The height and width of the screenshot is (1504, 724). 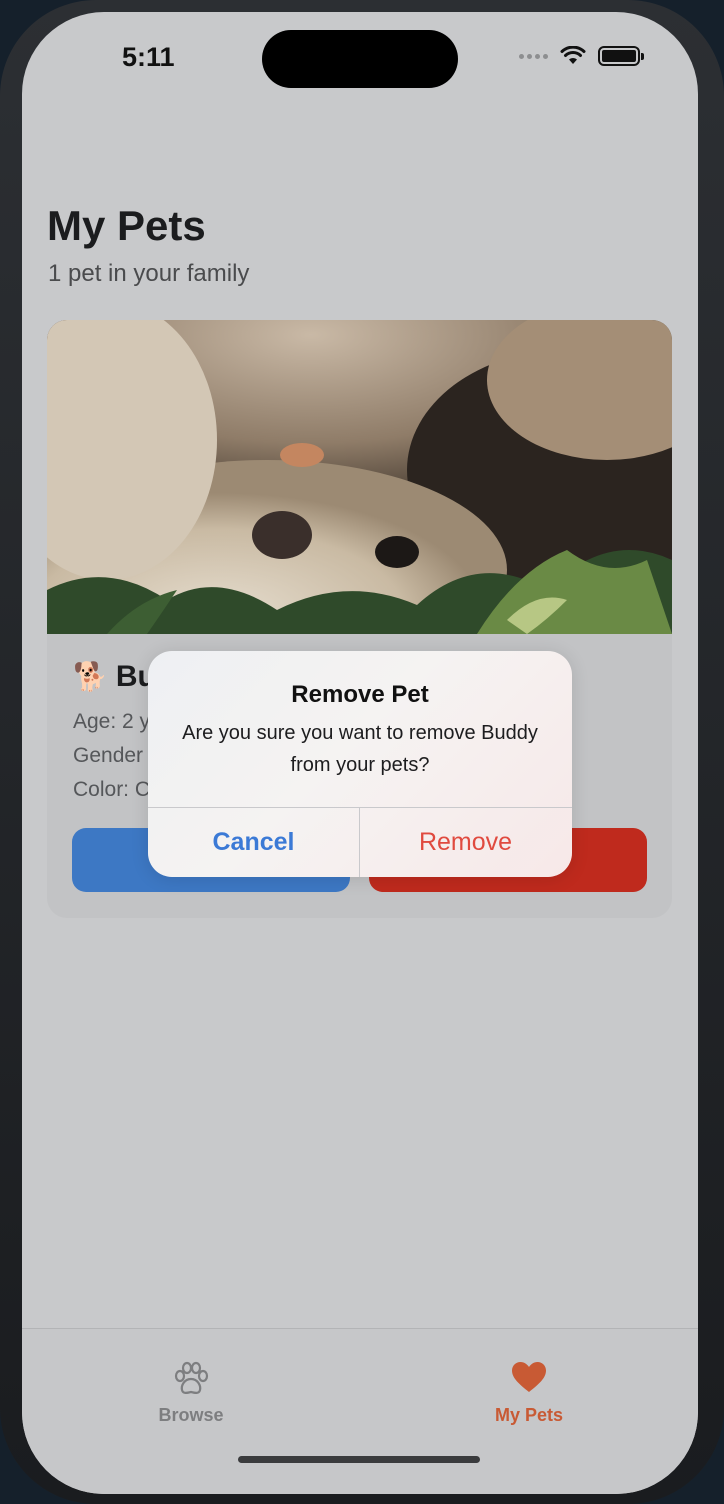 I want to click on pet-color: Color: C, so click(x=112, y=789).